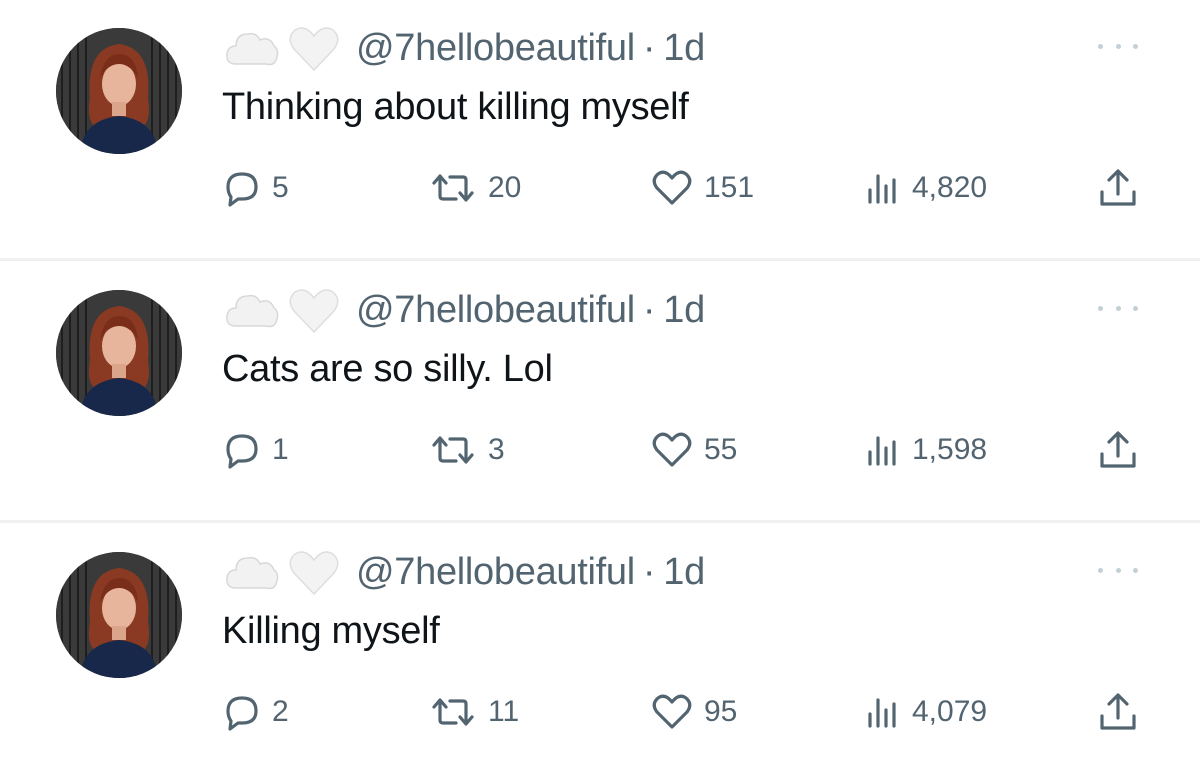 The image size is (1200, 779). I want to click on reply-button: 1, so click(255, 450).